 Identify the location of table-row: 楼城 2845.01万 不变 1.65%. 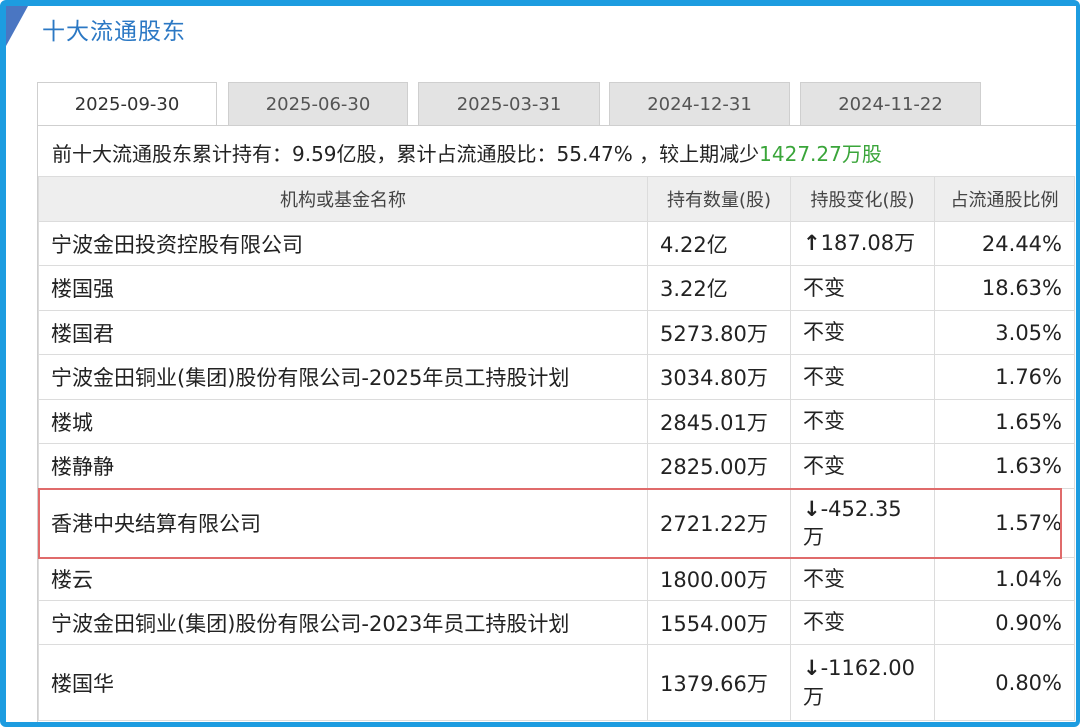
(556, 421).